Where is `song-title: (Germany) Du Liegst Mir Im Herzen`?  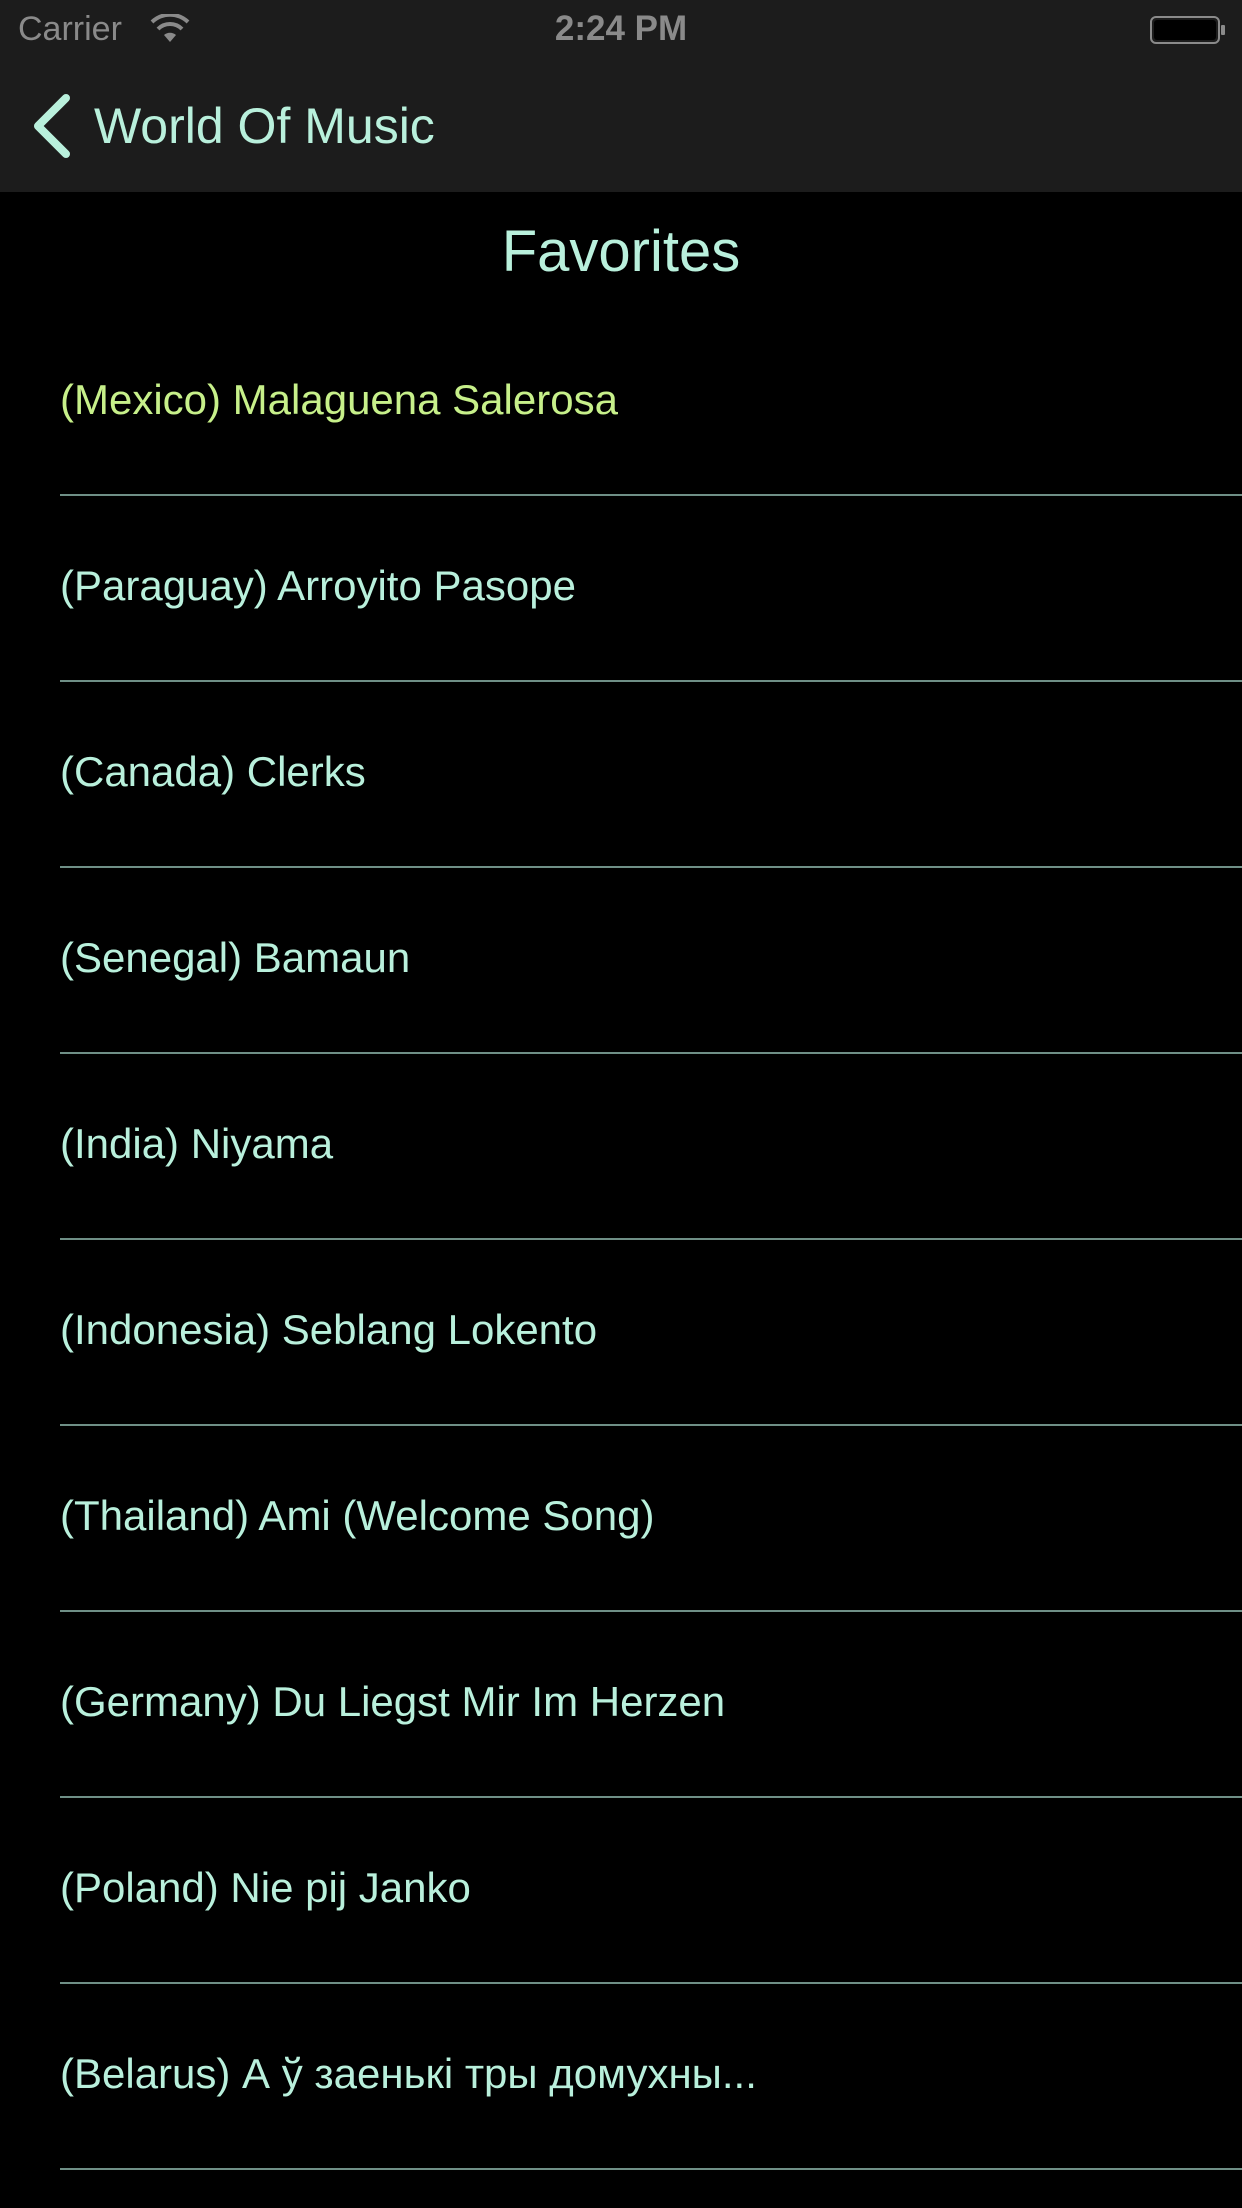 song-title: (Germany) Du Liegst Mir Im Herzen is located at coordinates (393, 1701).